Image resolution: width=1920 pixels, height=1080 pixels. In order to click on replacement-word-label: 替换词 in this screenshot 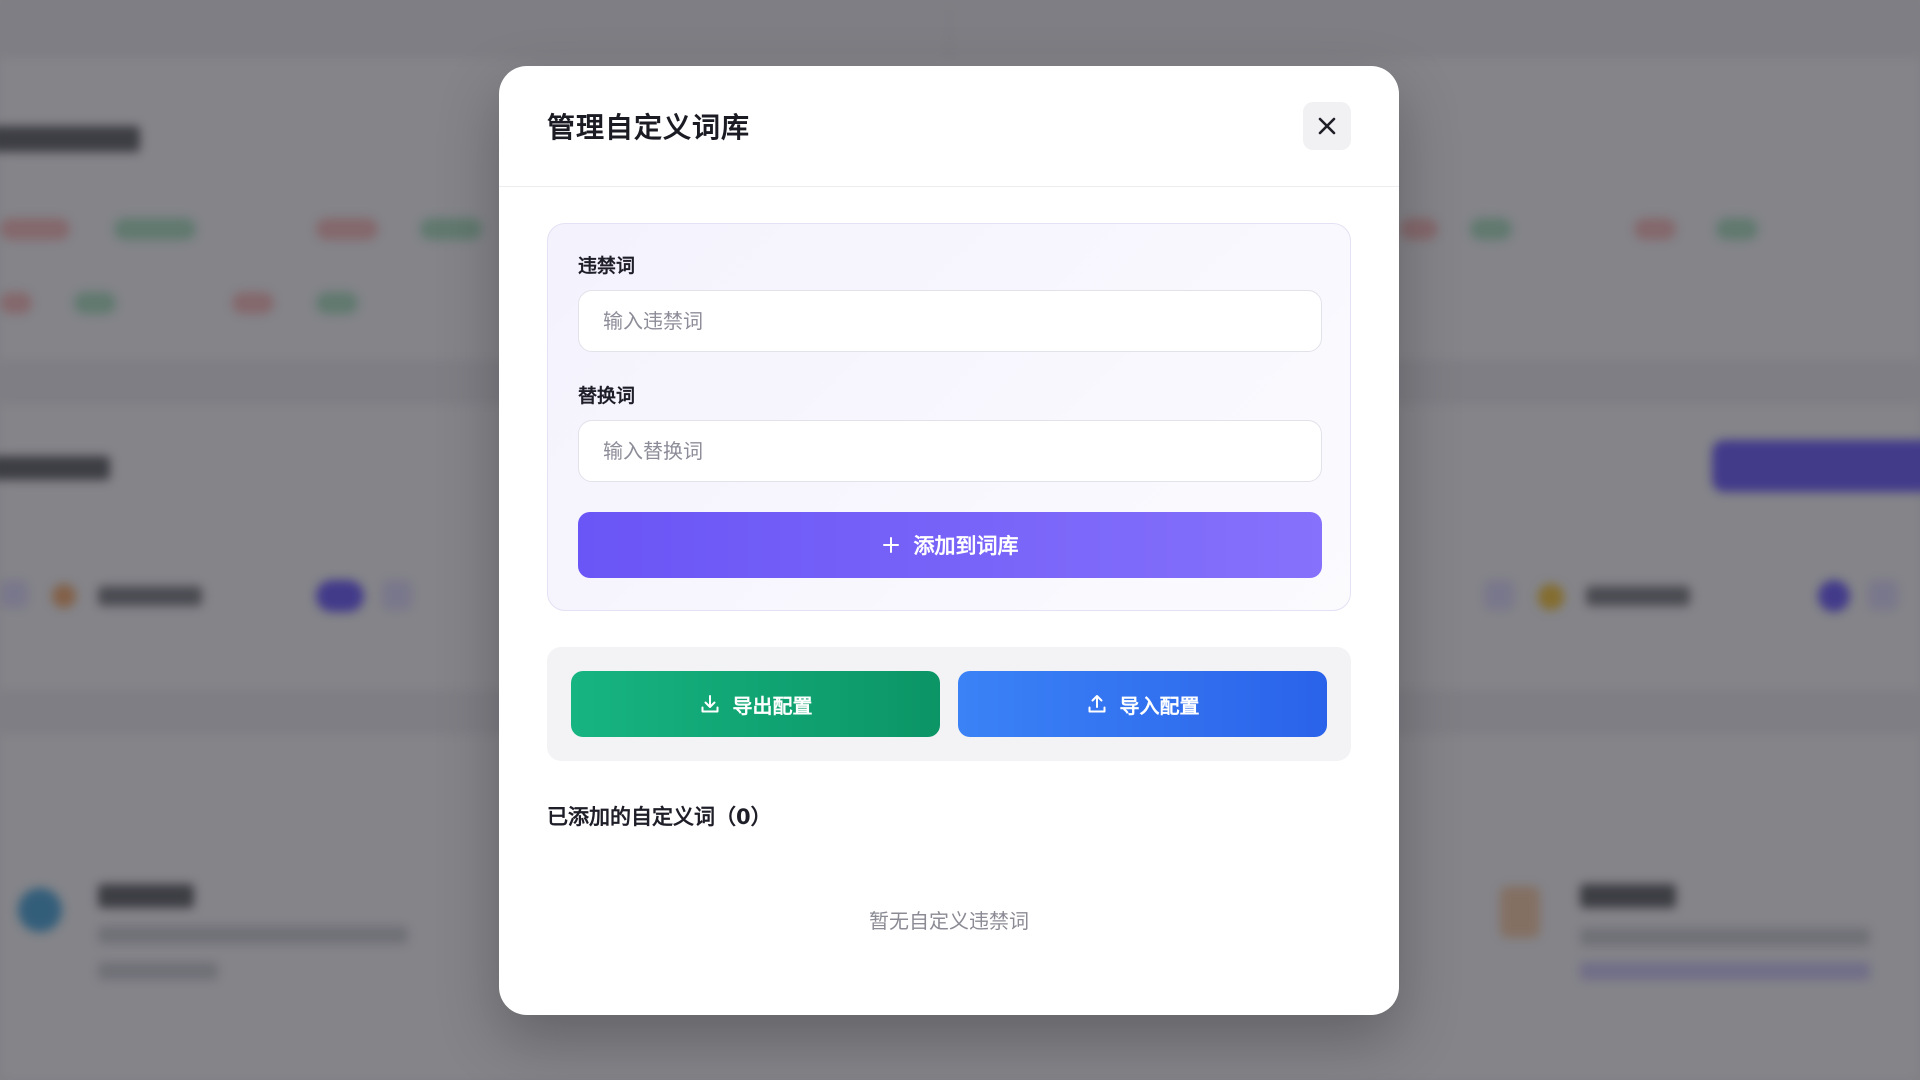, I will do `click(607, 396)`.